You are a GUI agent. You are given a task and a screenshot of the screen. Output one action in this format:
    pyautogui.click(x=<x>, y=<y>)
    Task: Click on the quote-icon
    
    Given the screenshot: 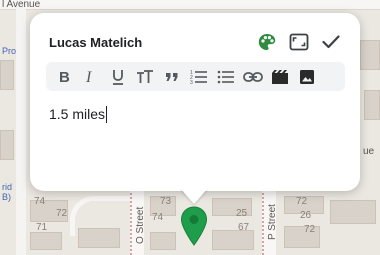 What is the action you would take?
    pyautogui.click(x=172, y=76)
    